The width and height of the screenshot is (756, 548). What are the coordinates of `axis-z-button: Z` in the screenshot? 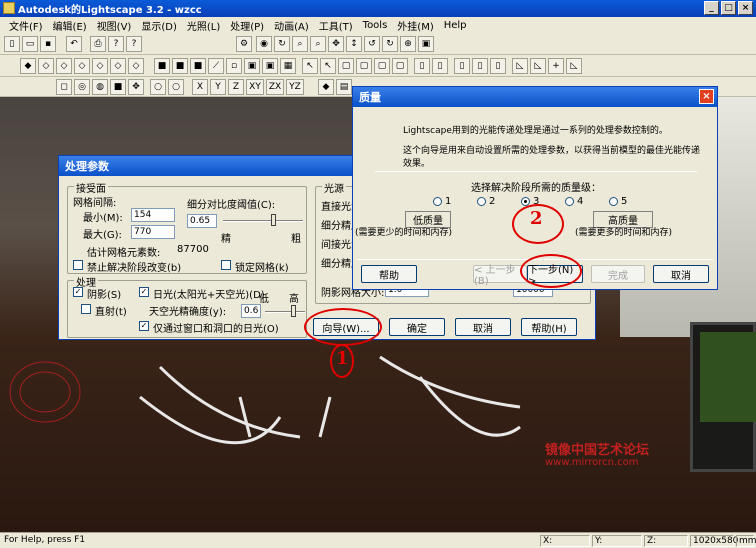 It's located at (236, 87).